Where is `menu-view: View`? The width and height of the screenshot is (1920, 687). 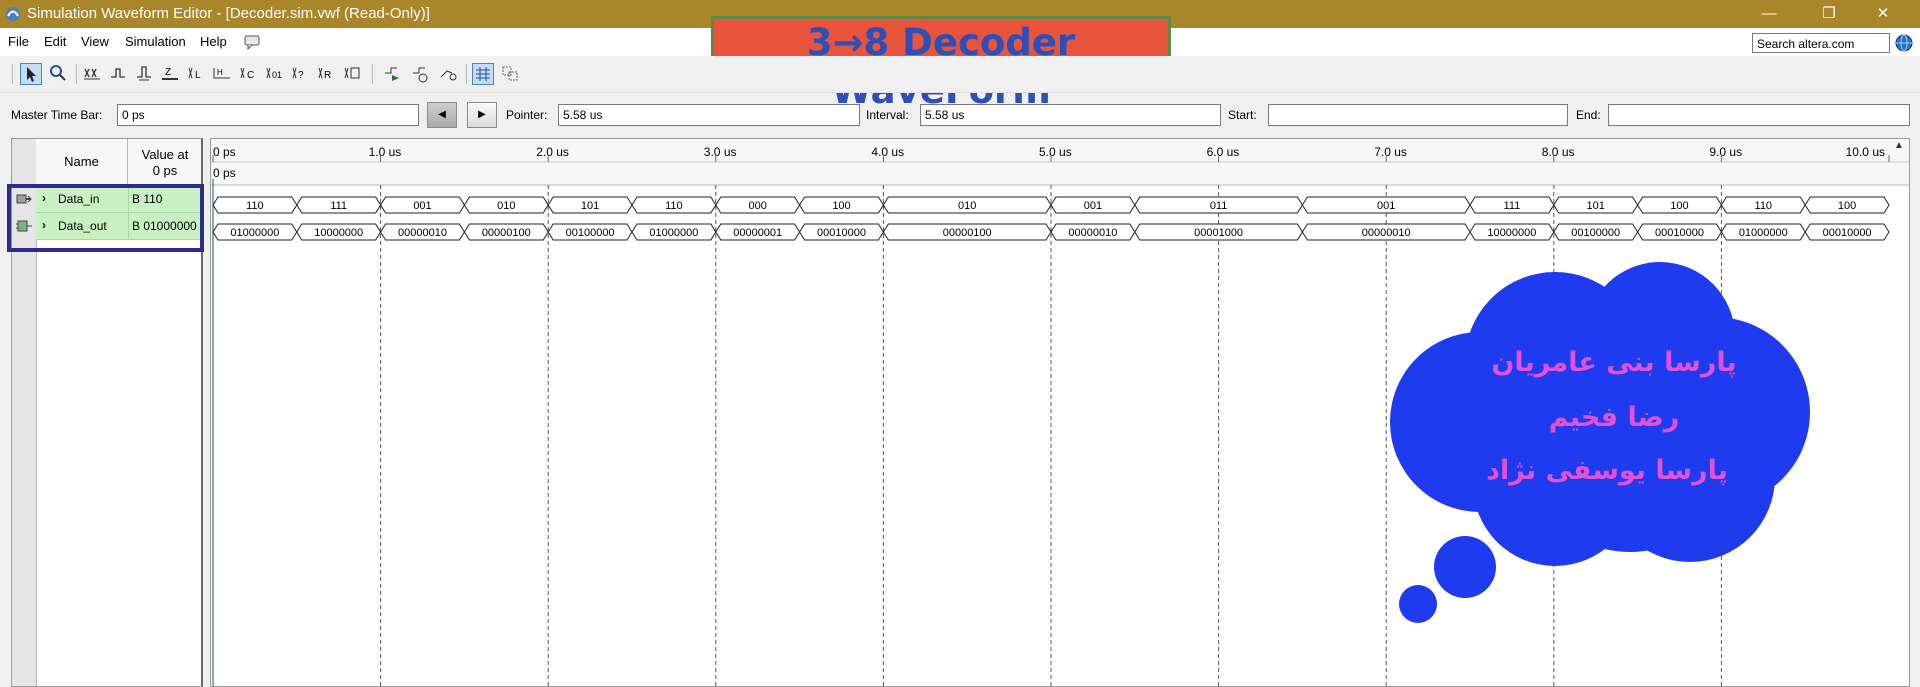 menu-view: View is located at coordinates (95, 41).